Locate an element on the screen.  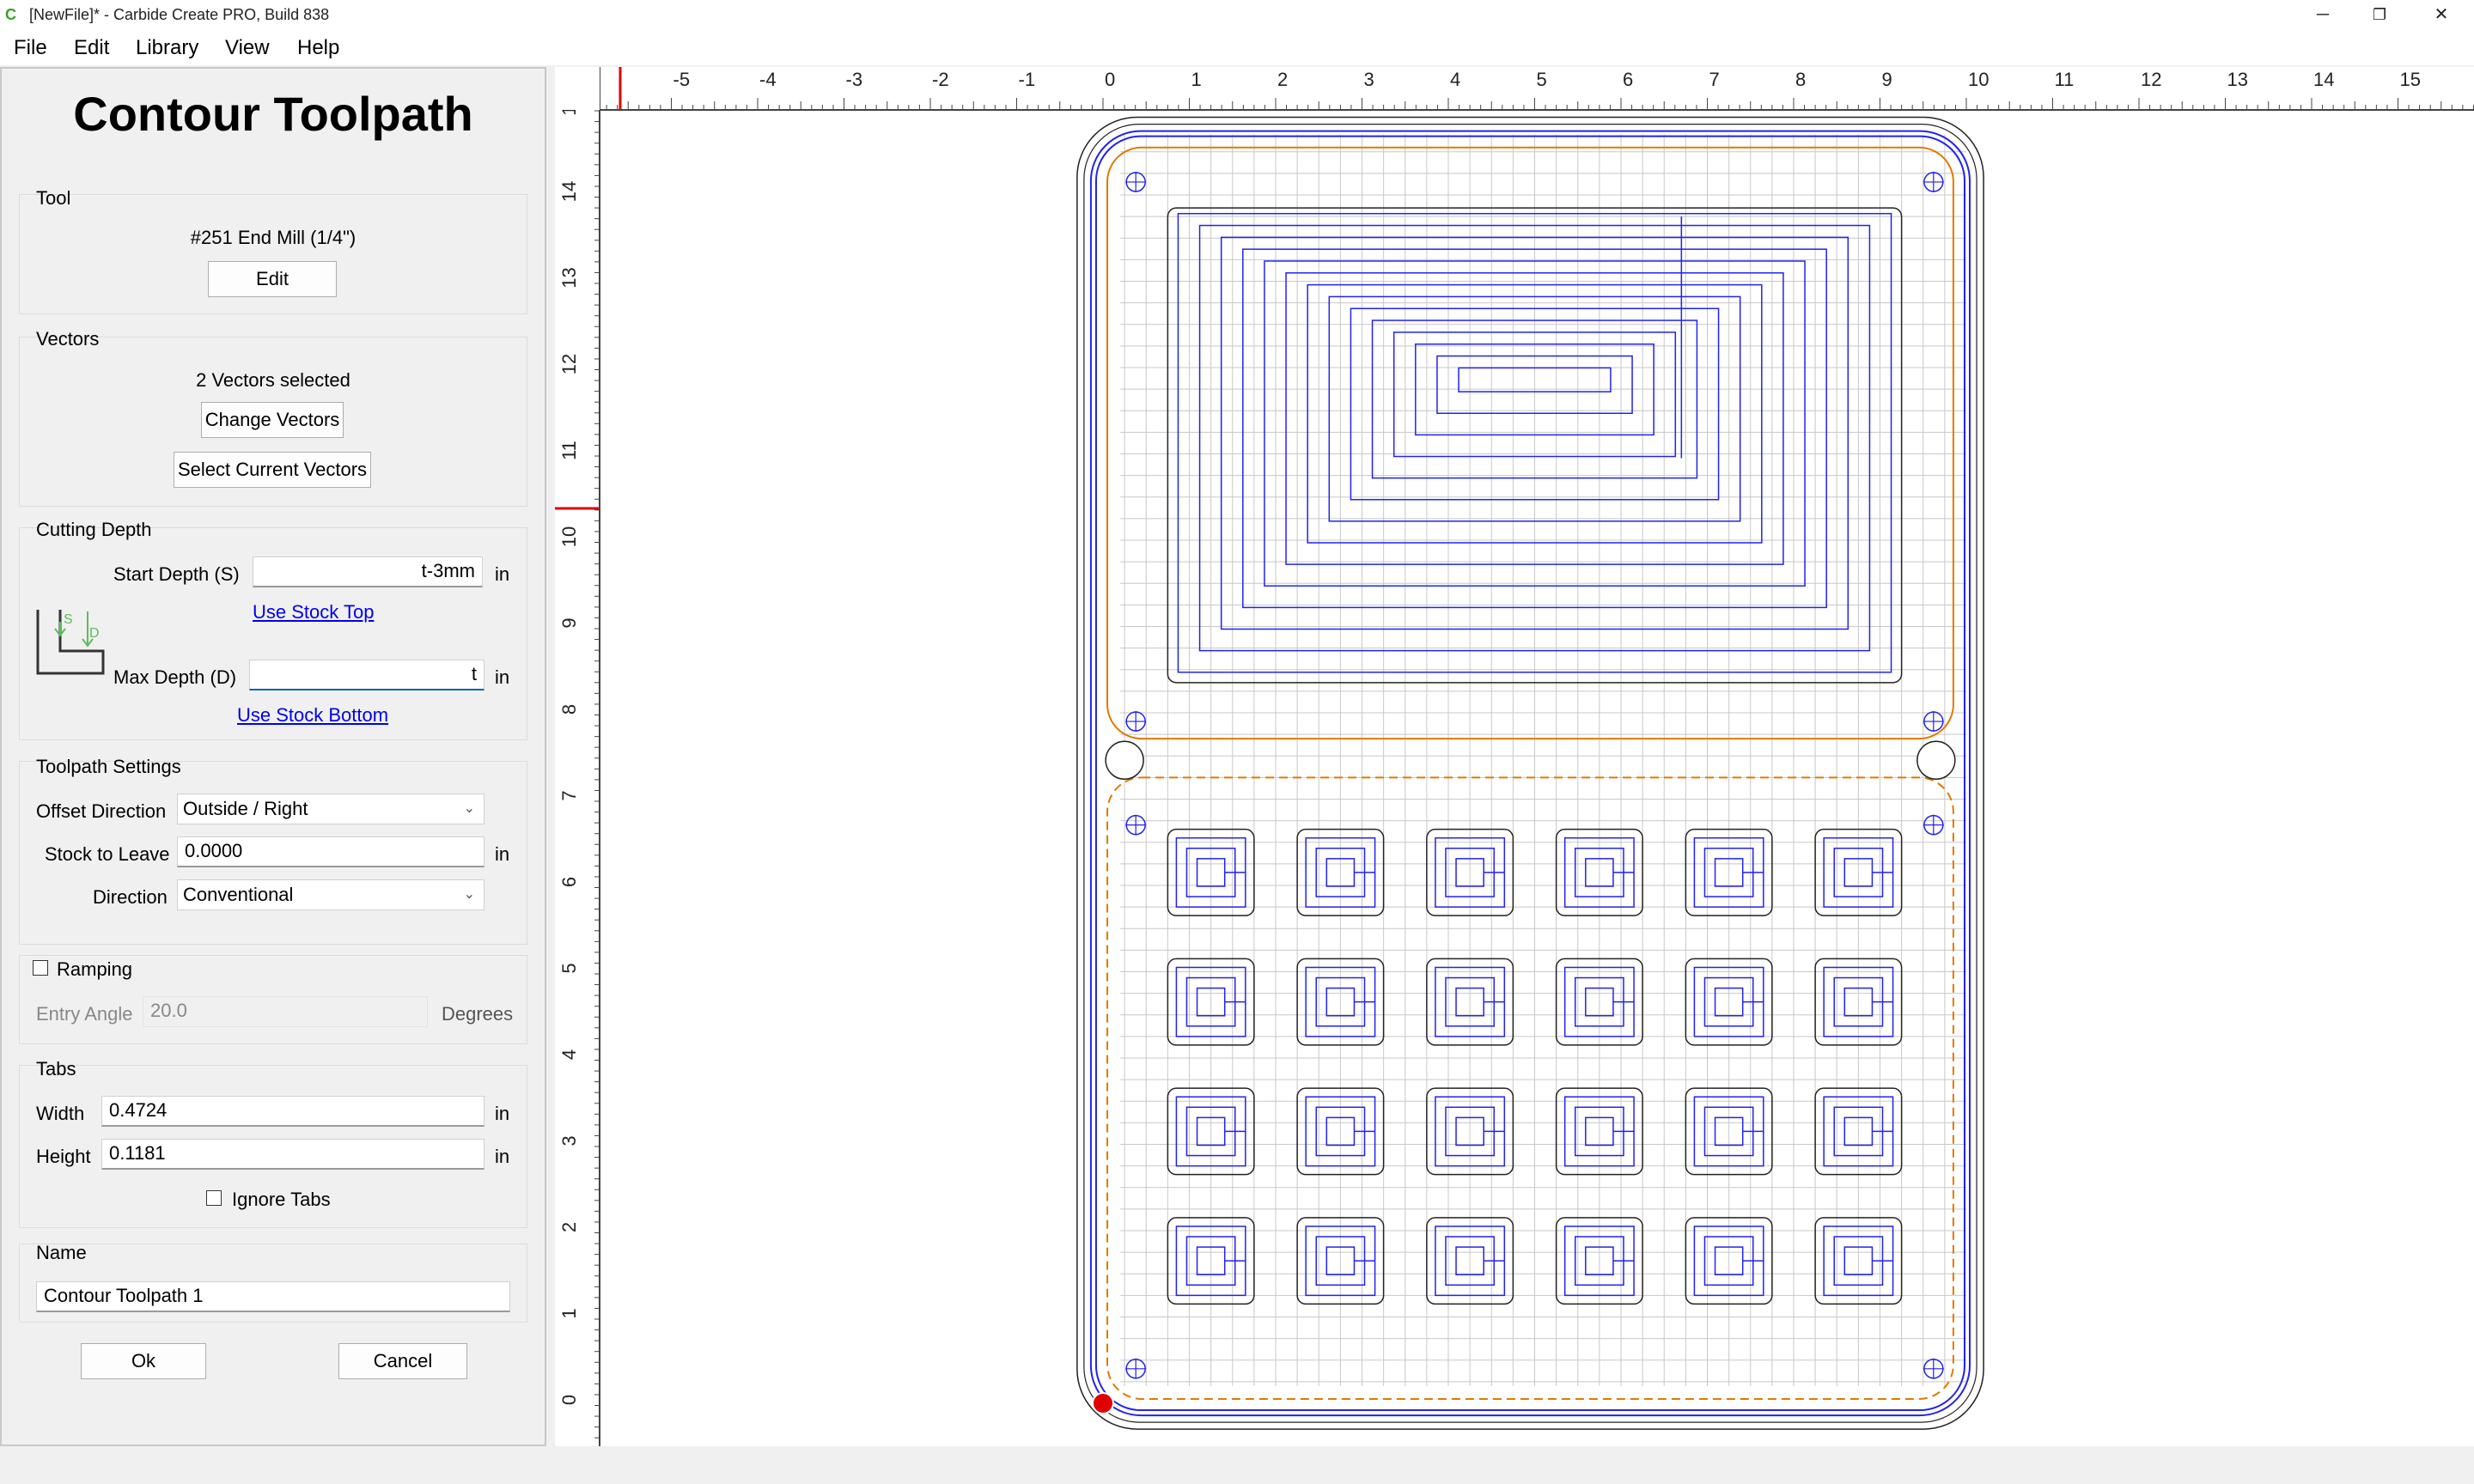
toolpath-name-input: Contour Toolpath 1 is located at coordinates (273, 1296).